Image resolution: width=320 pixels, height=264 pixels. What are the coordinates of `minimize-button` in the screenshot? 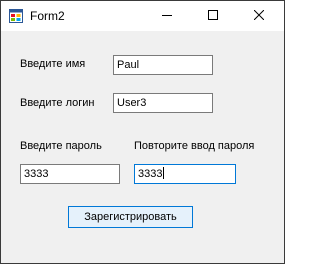 It's located at (167, 16).